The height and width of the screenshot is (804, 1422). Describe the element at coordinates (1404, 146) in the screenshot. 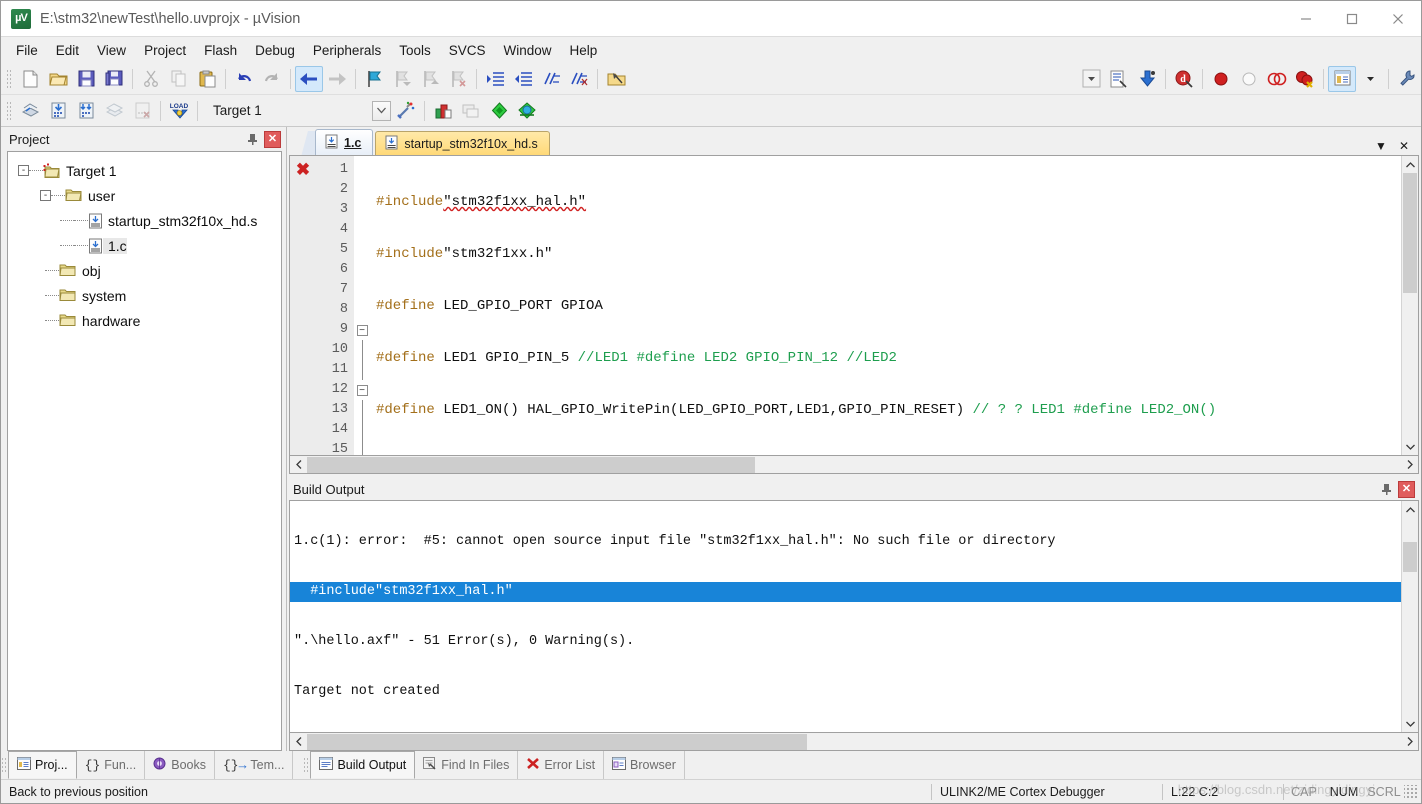

I see `close-document-icon: ✕` at that location.